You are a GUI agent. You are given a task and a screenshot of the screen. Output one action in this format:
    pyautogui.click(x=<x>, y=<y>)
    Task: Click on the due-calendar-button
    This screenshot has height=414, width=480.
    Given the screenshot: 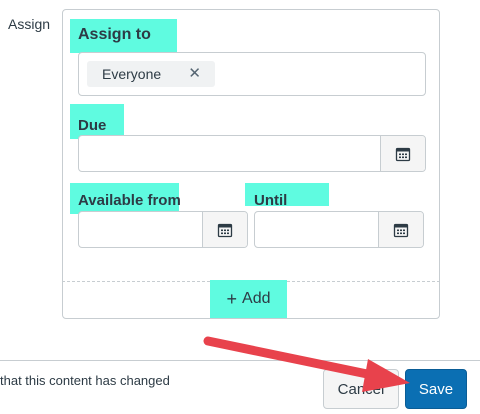 What is the action you would take?
    pyautogui.click(x=402, y=153)
    